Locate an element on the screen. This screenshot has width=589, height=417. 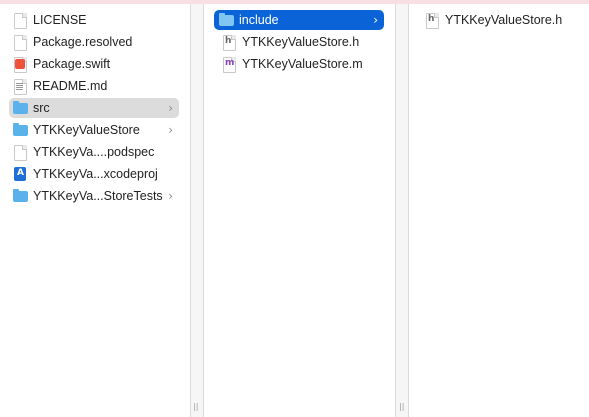
header-alias-icon: h is located at coordinates (432, 20).